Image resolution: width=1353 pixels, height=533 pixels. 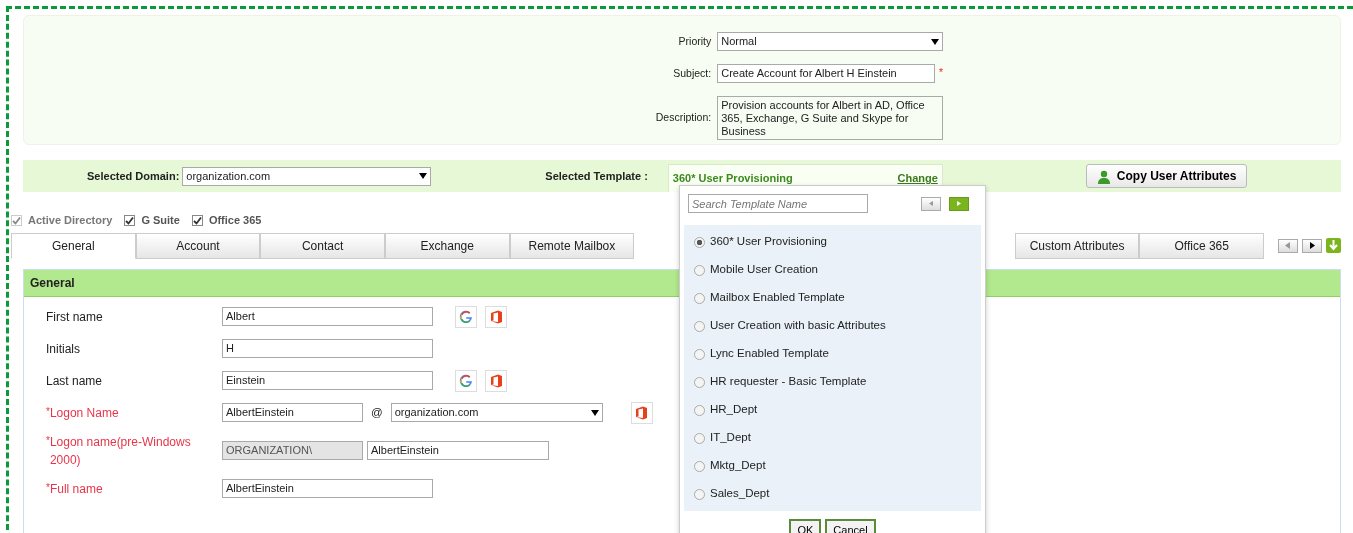 I want to click on template-option: Sales_Dept, so click(x=740, y=494).